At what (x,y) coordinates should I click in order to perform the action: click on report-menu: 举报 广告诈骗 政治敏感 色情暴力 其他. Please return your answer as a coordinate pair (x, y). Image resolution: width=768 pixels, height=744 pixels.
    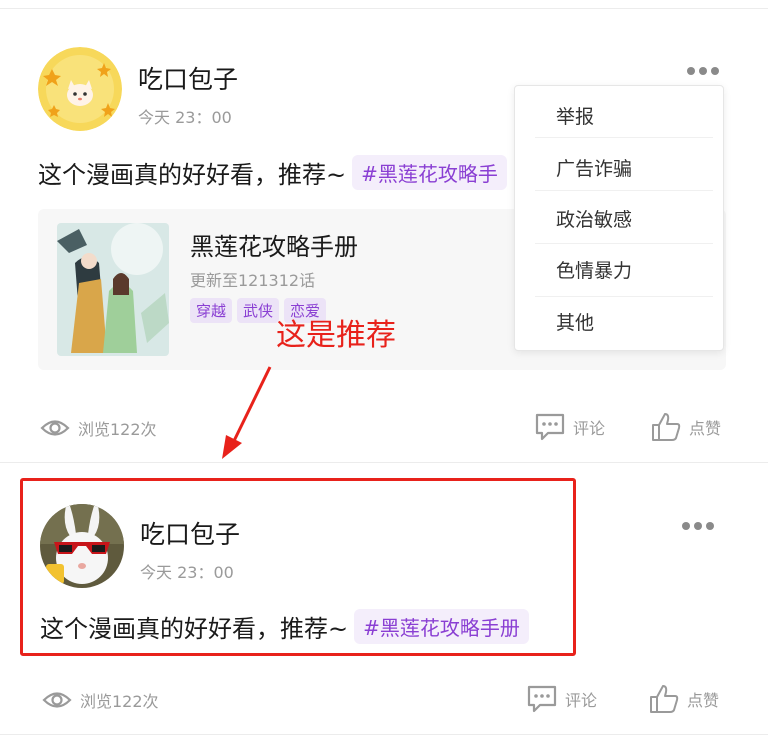
    Looking at the image, I should click on (619, 218).